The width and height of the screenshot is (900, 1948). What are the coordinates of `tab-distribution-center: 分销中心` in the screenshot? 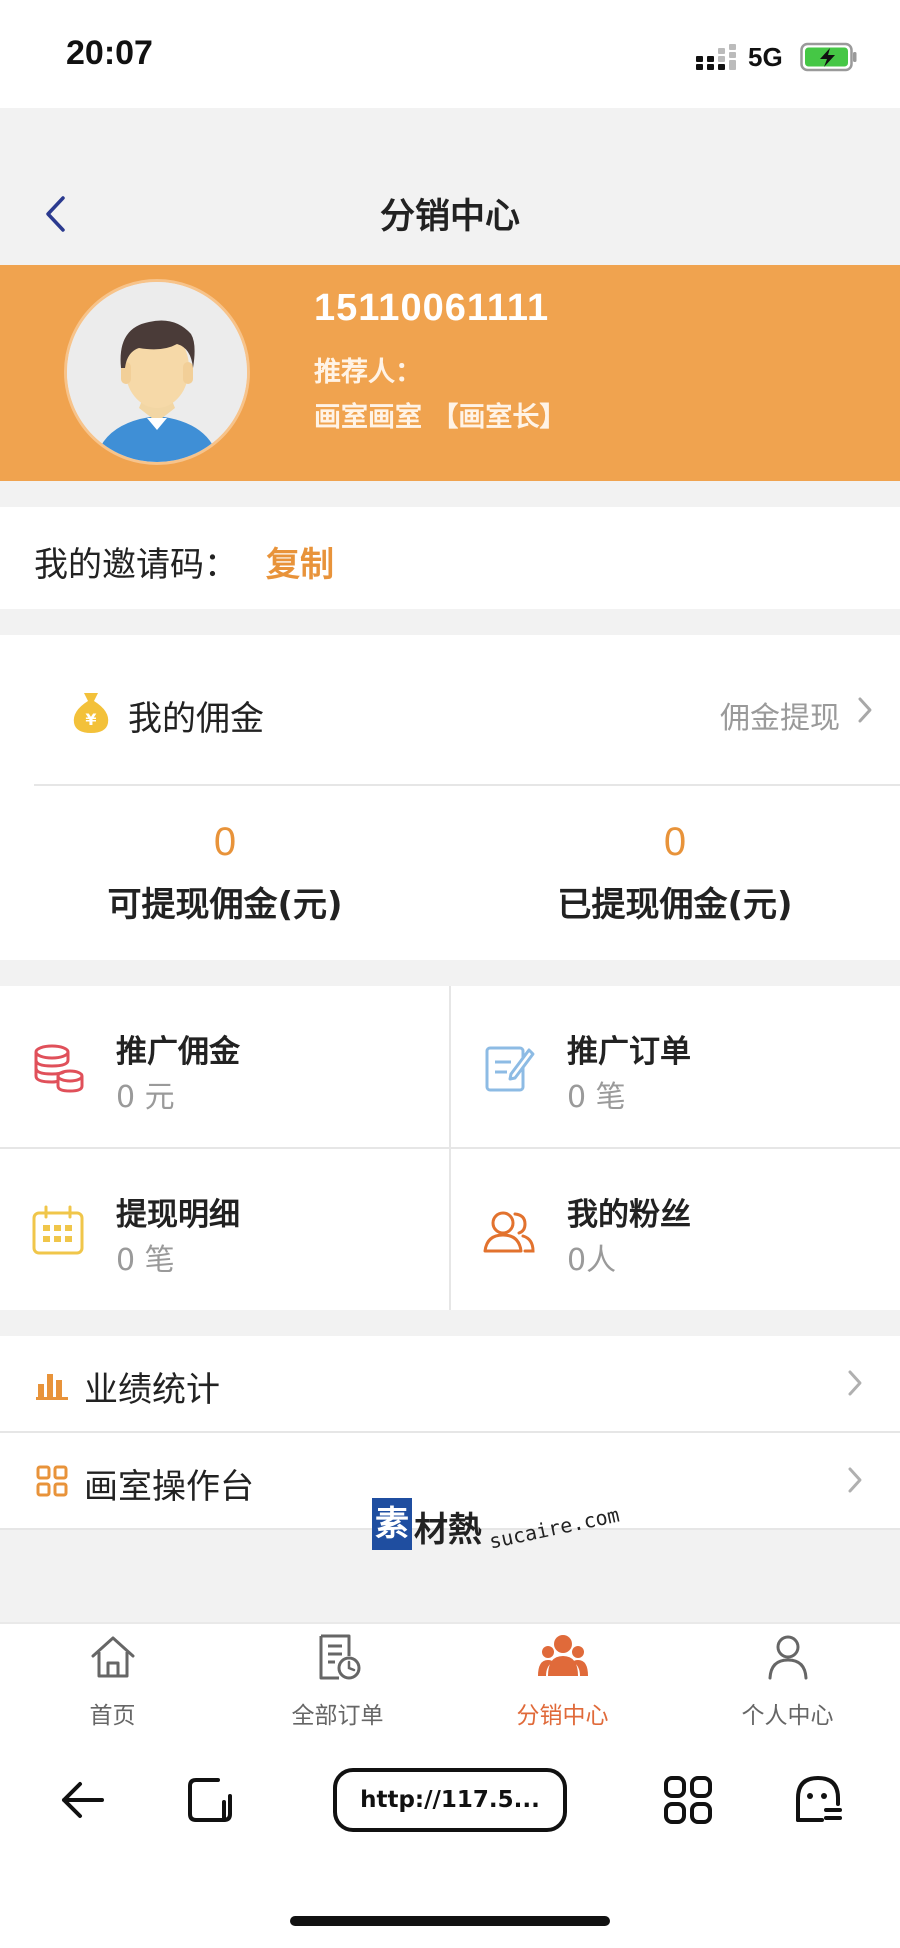 It's located at (562, 1687).